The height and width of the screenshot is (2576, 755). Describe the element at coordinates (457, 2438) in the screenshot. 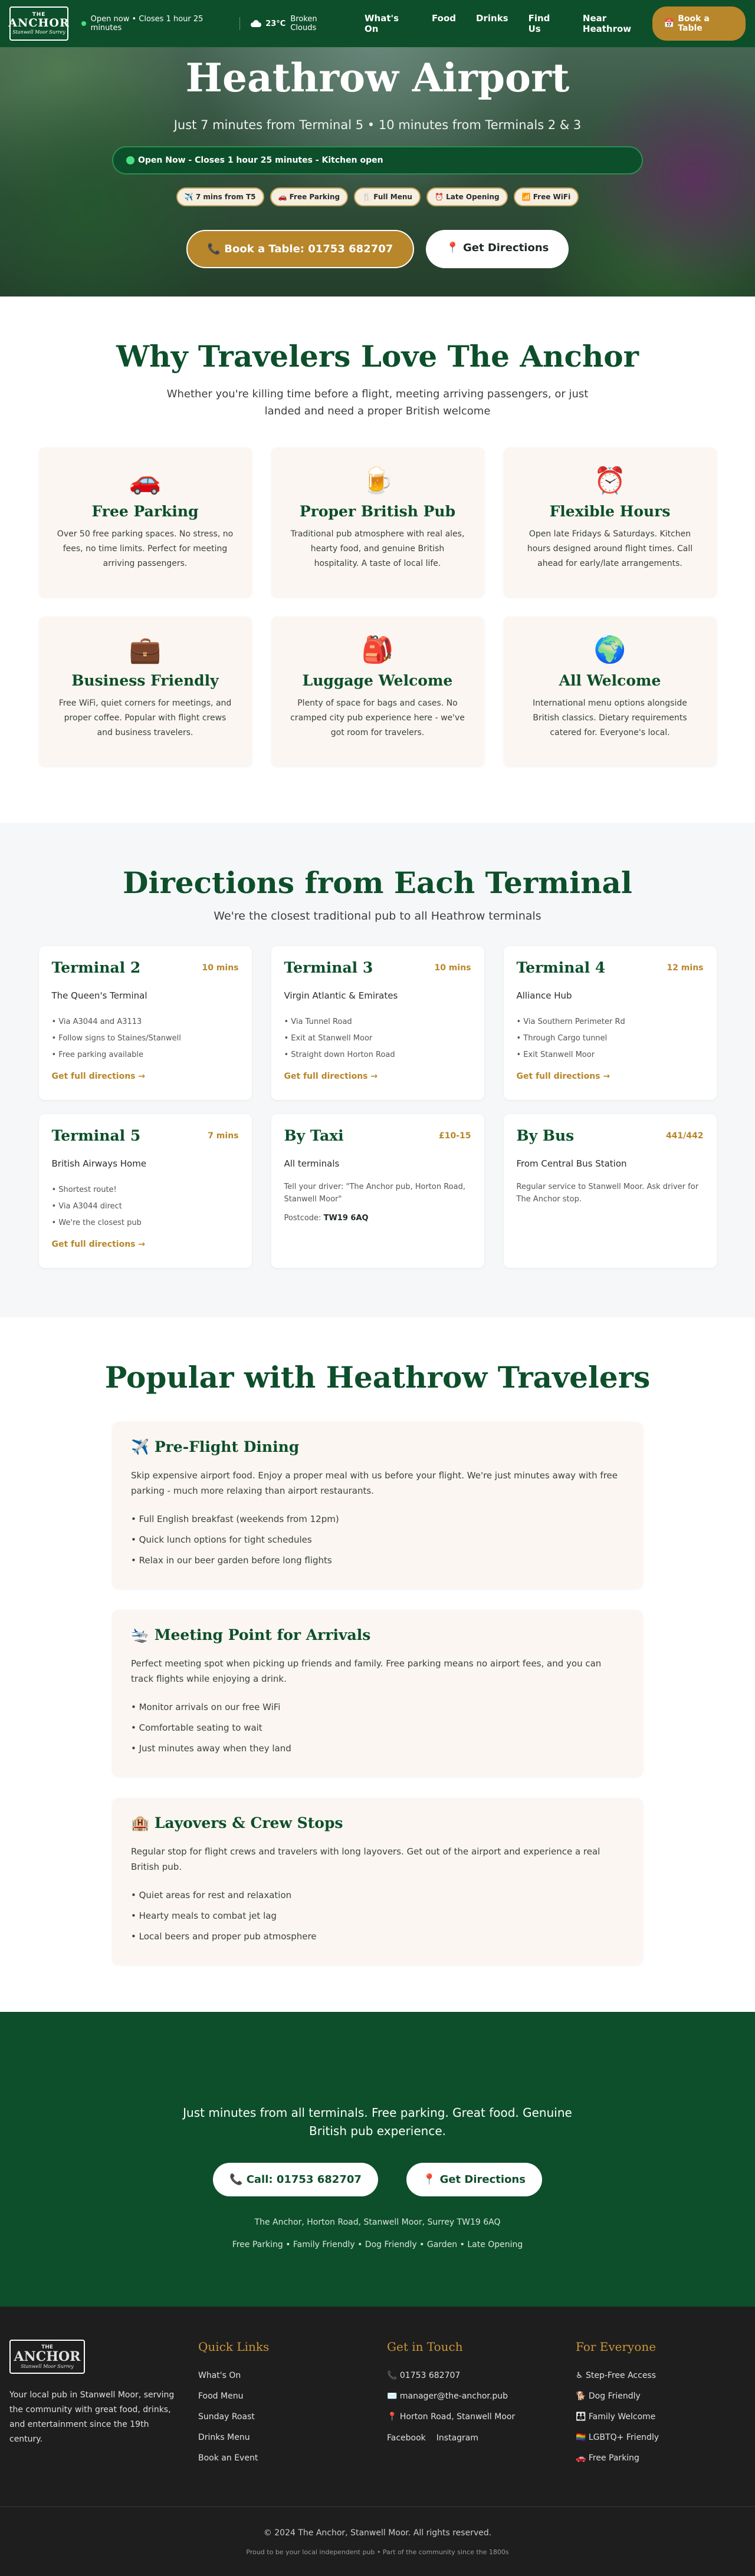

I see `instagram-link: Instagram` at that location.